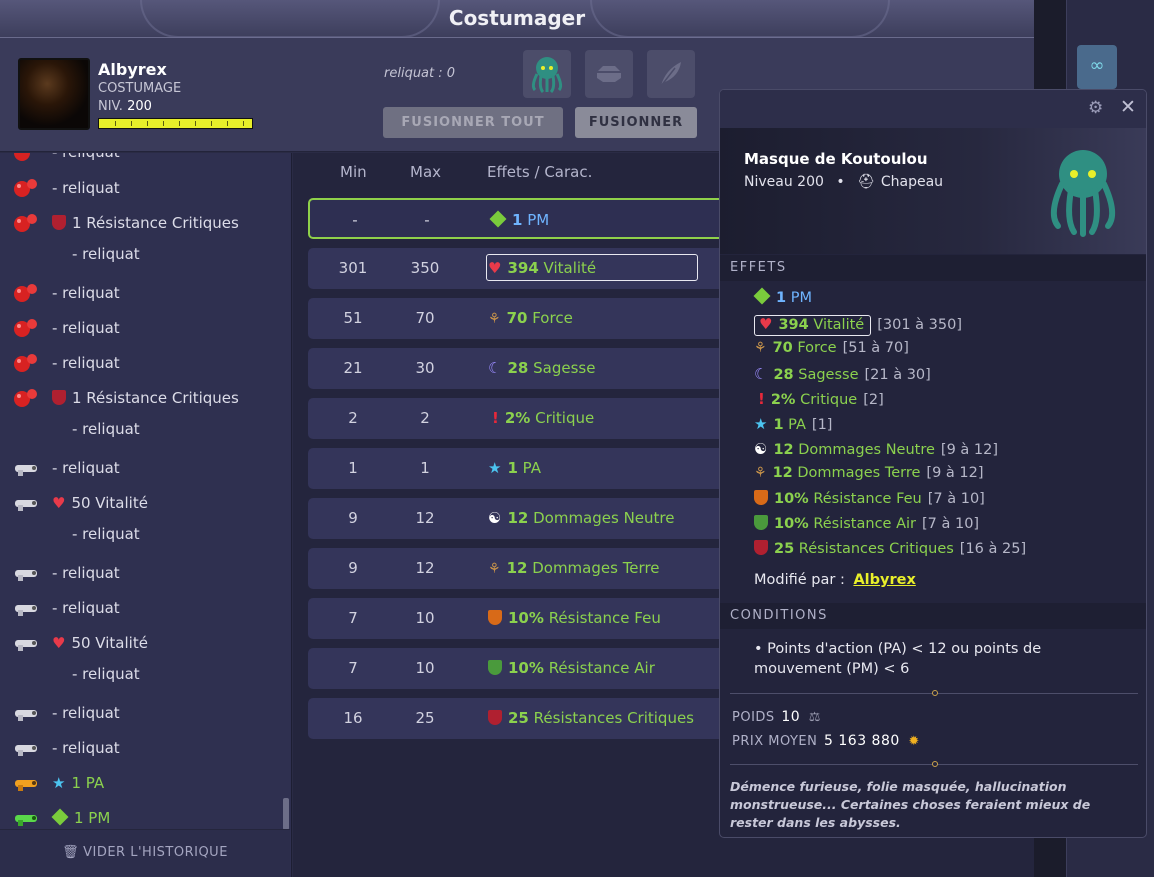 Image resolution: width=1154 pixels, height=877 pixels. I want to click on close-icon: ✕, so click(1128, 107).